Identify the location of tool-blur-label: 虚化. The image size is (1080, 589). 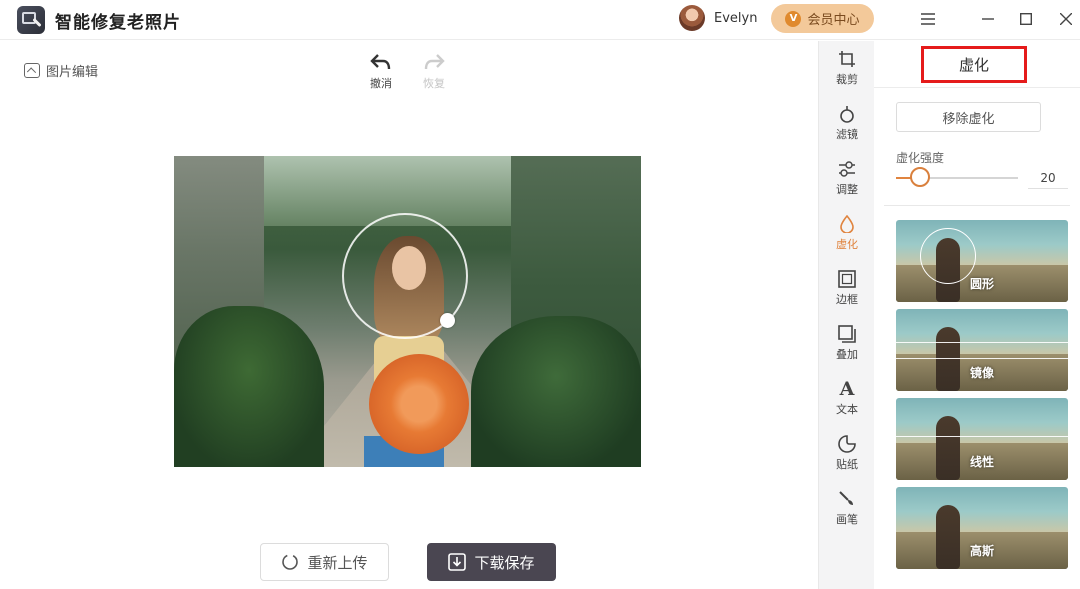
(847, 244).